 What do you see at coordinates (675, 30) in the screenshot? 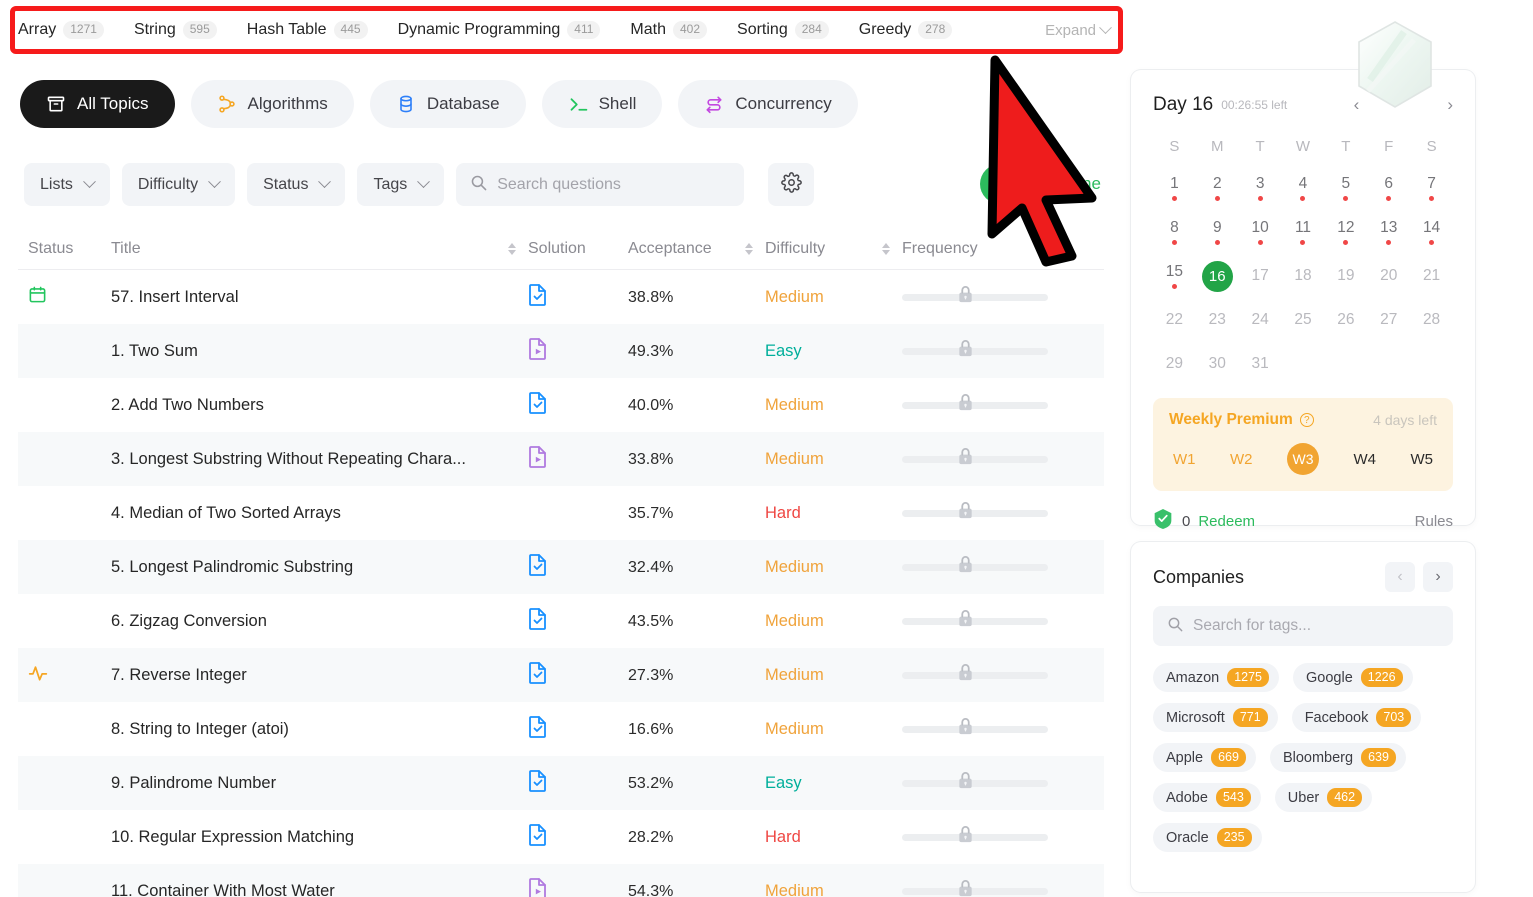
I see `topic-tag: Math 402` at bounding box center [675, 30].